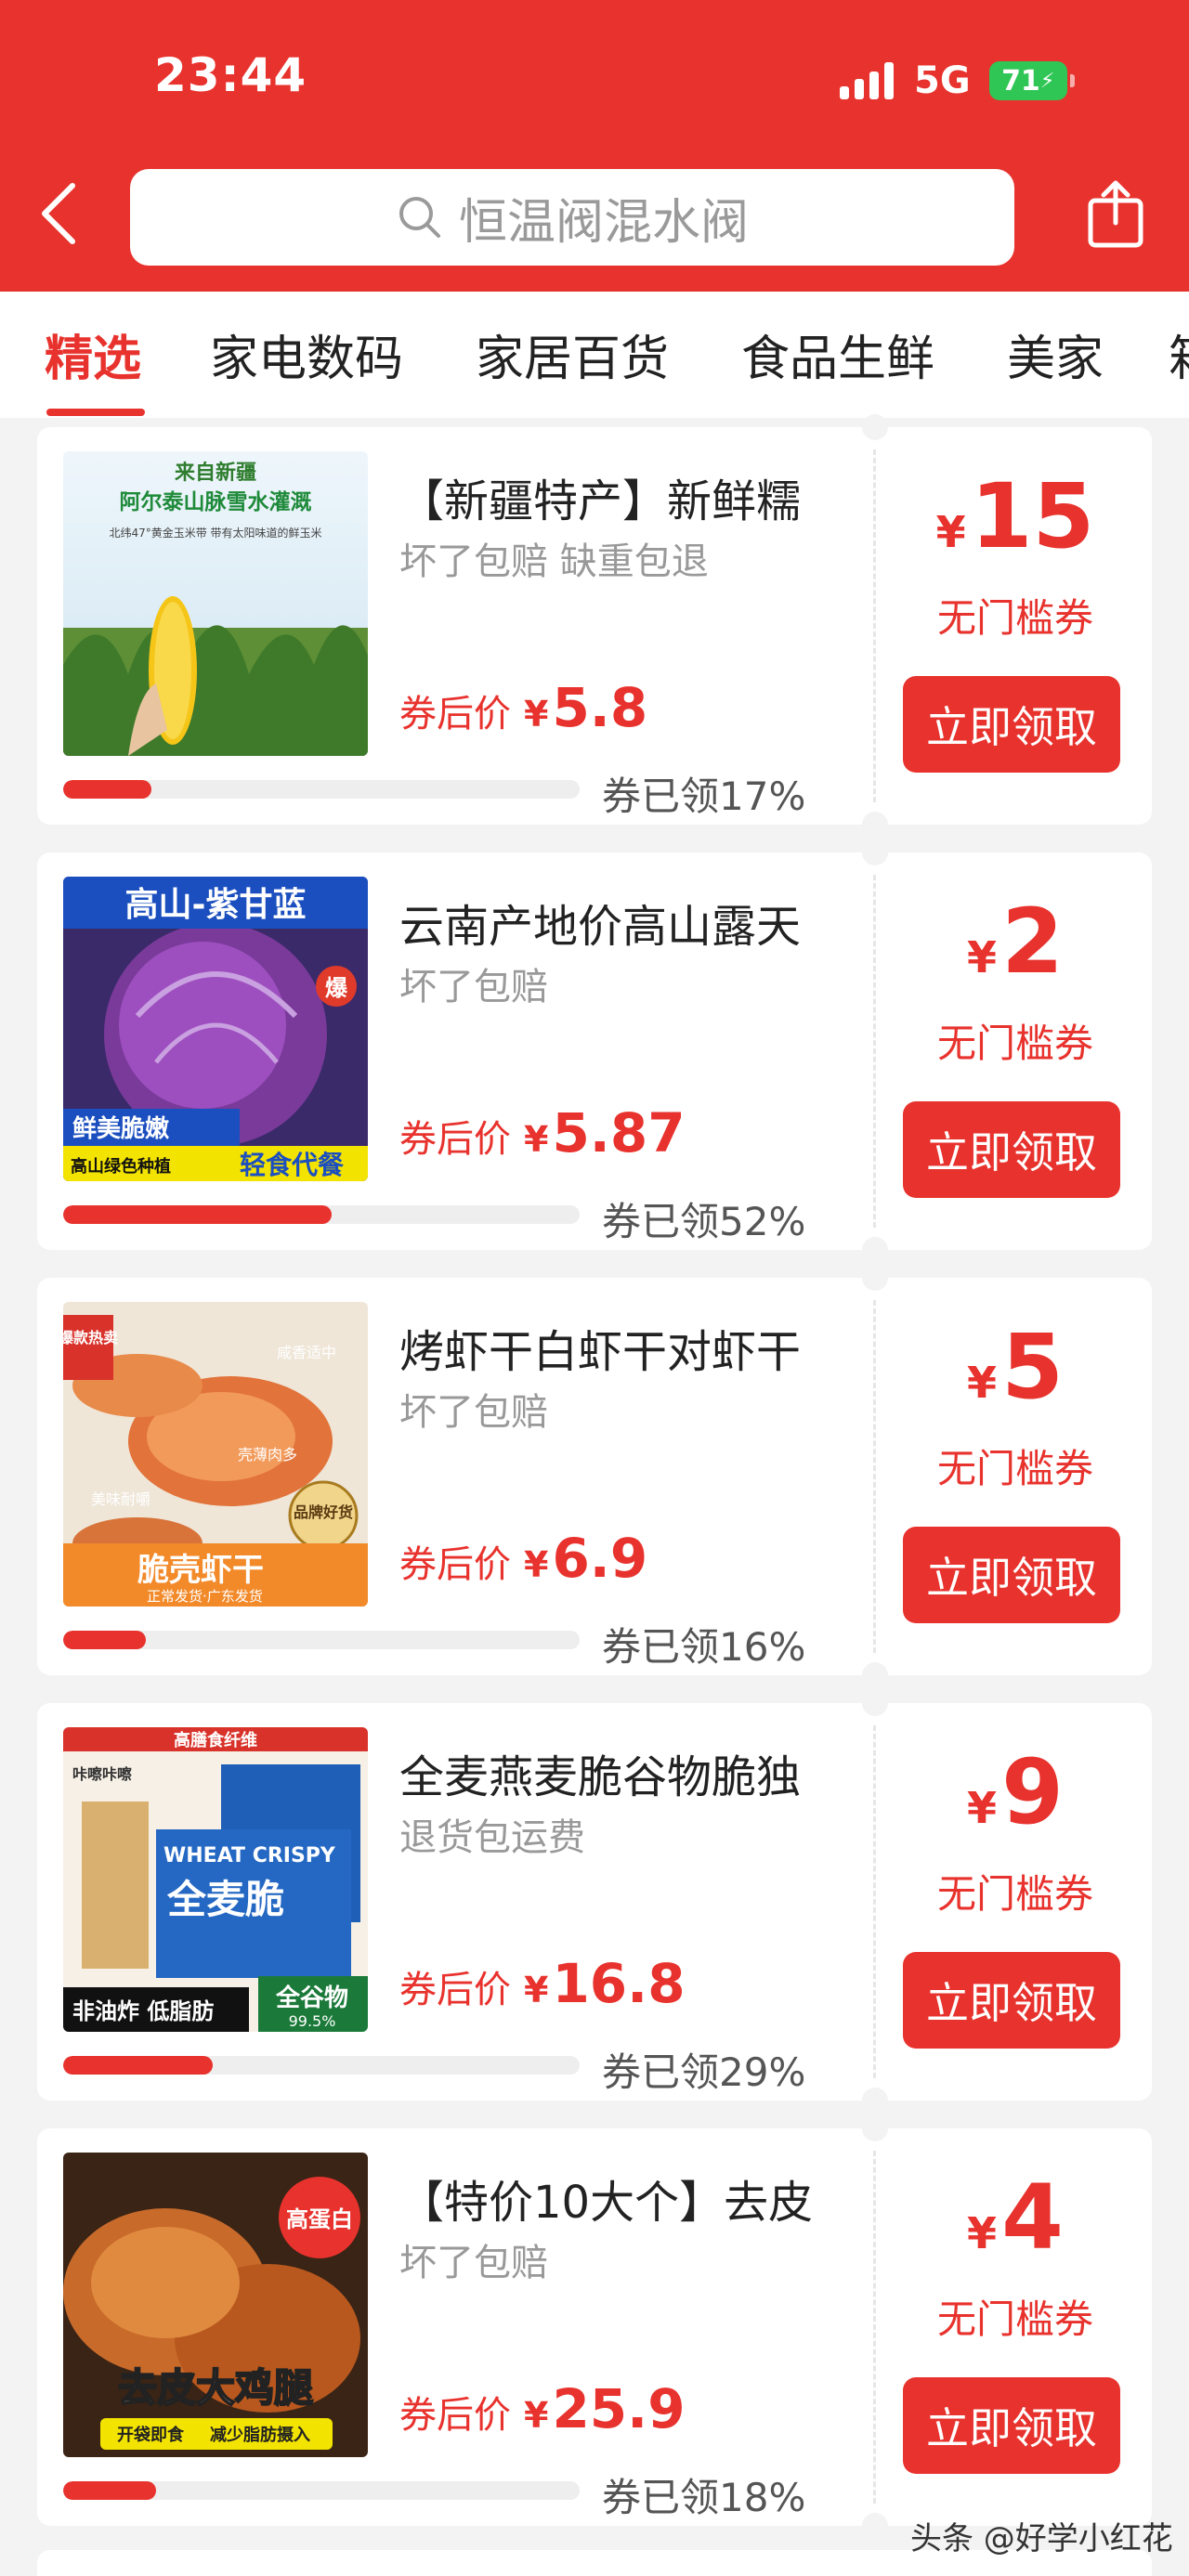  I want to click on battery-level: 71, so click(1021, 81).